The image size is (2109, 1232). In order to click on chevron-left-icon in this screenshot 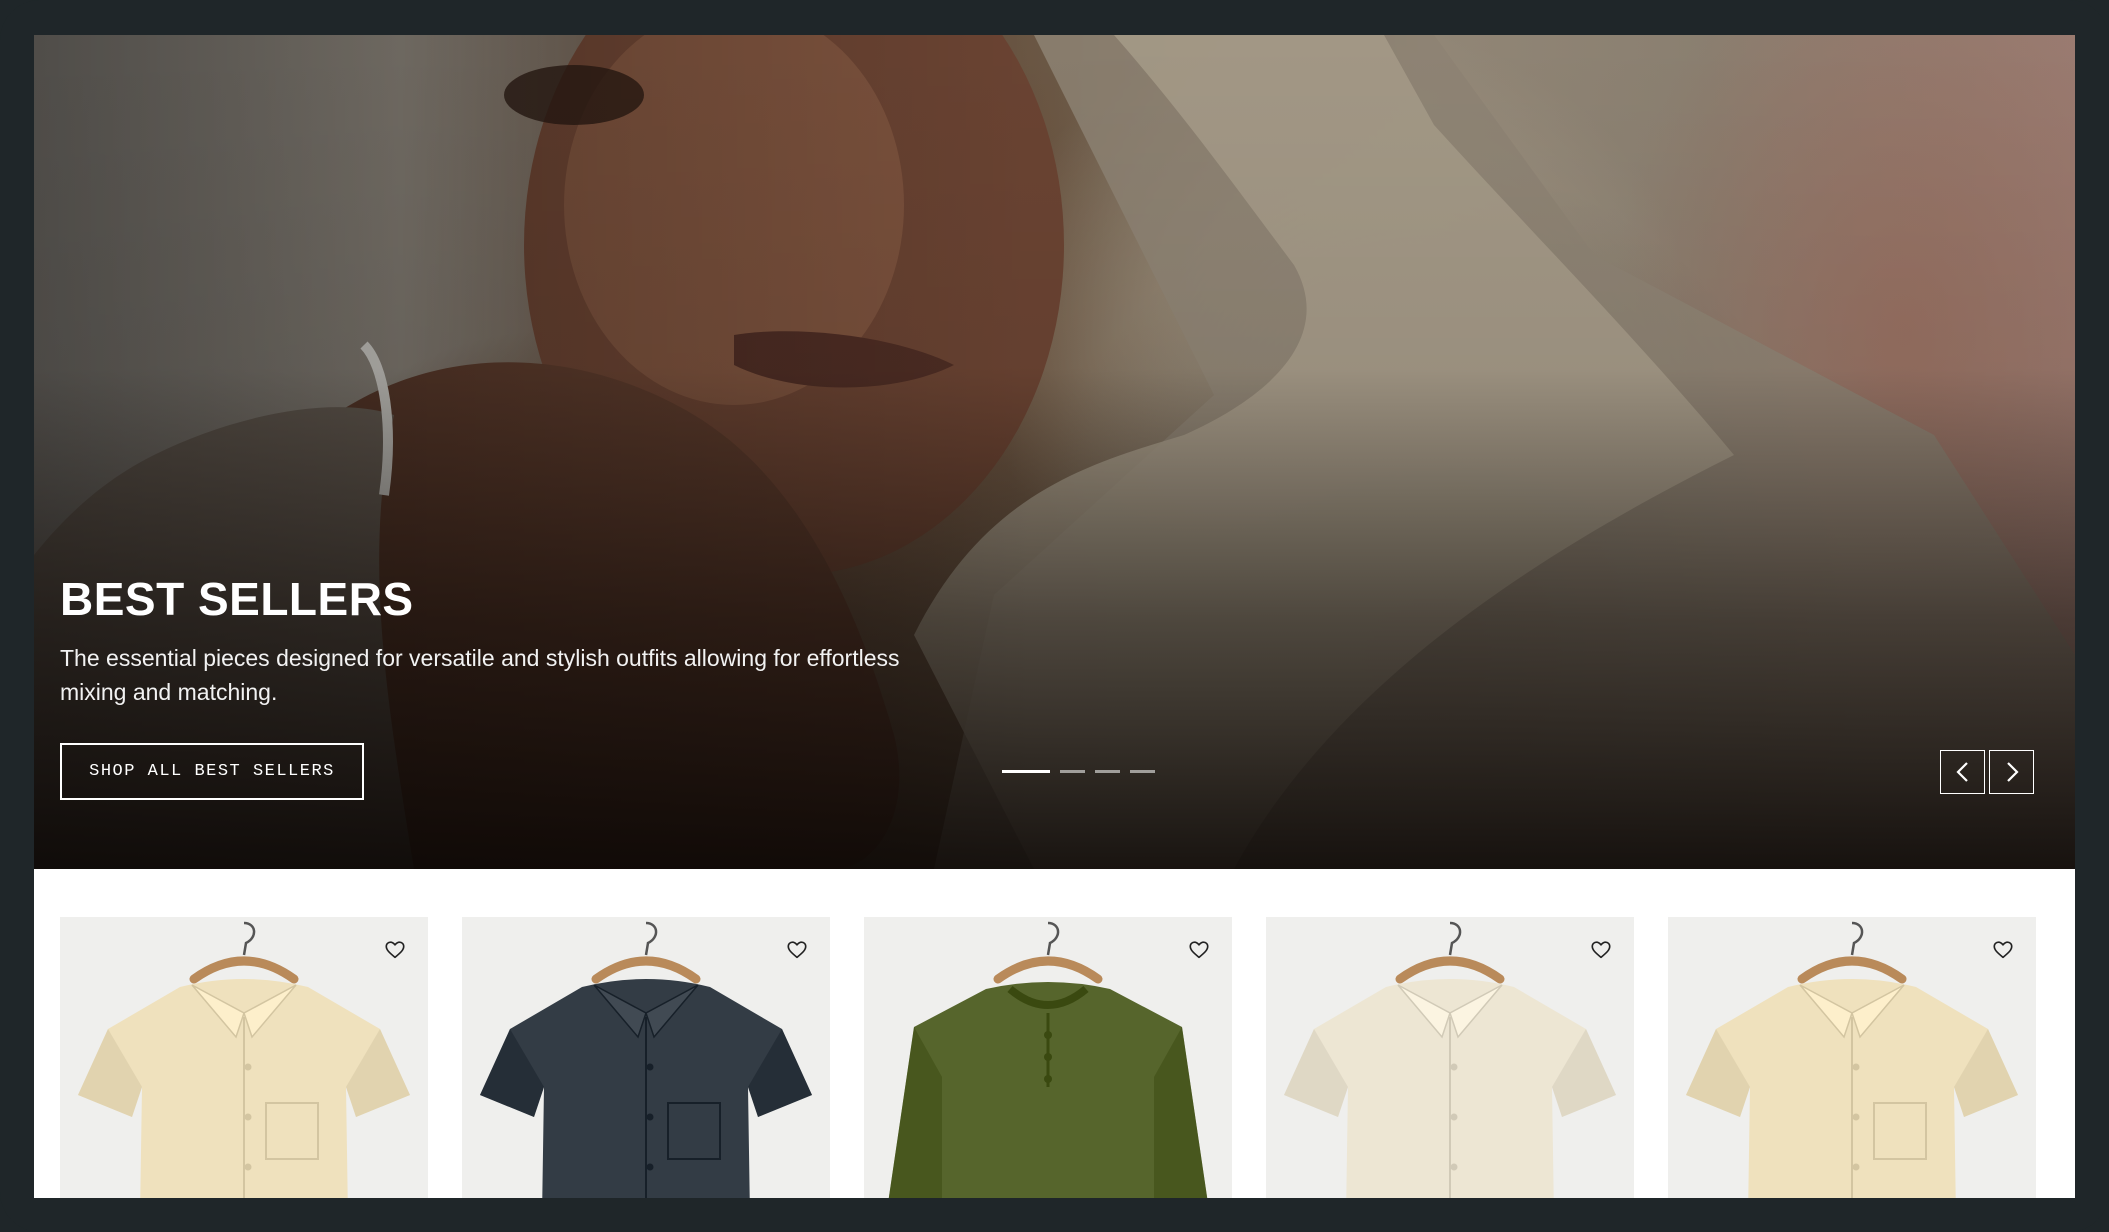, I will do `click(1961, 772)`.